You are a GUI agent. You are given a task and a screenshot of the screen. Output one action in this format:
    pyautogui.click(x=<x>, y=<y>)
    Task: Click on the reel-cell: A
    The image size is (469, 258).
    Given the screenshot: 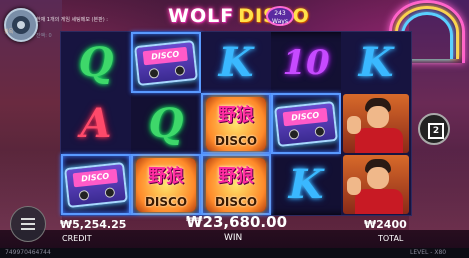 What is the action you would take?
    pyautogui.click(x=96, y=123)
    